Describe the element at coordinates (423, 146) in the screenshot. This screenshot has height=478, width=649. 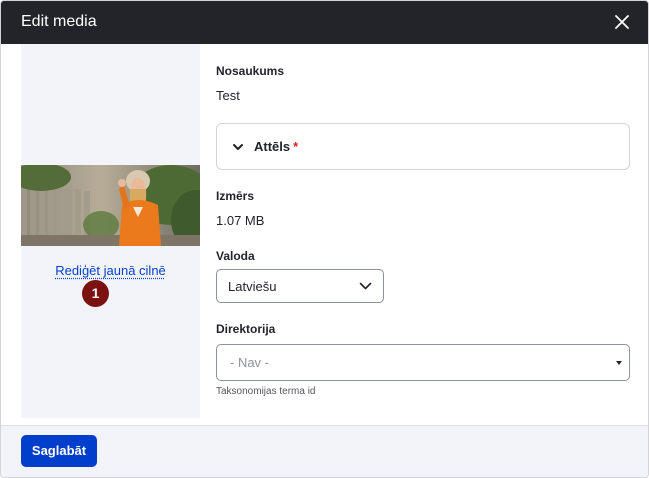
I see `image-section-toggle: Attēls *` at that location.